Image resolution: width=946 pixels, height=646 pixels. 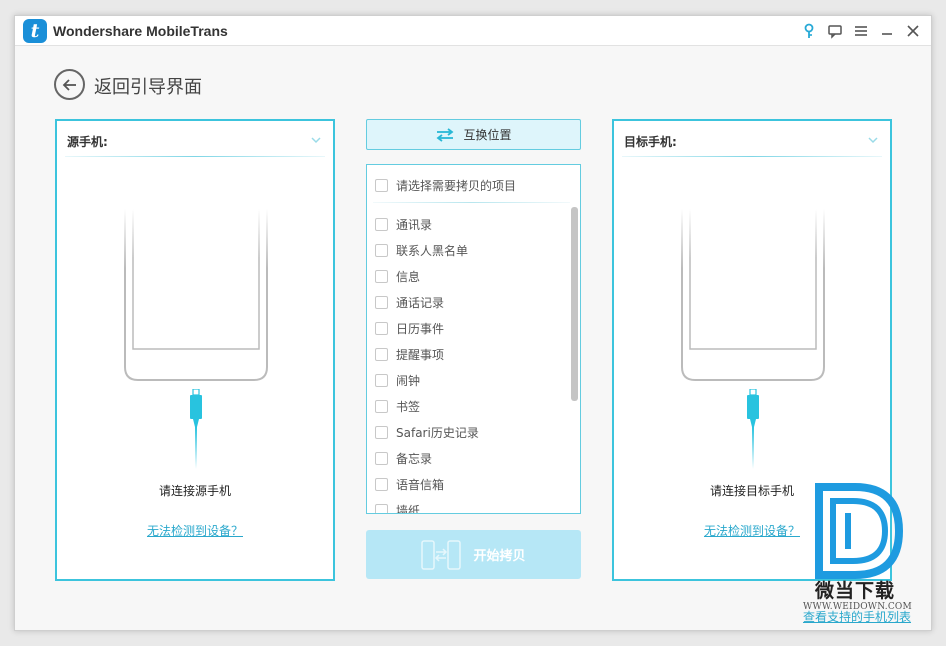 I want to click on titlebar-controls, so click(x=861, y=31).